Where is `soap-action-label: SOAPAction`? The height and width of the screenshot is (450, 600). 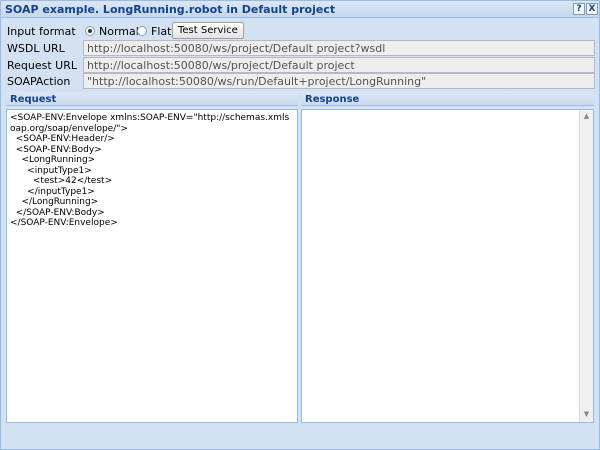
soap-action-label: SOAPAction is located at coordinates (39, 81).